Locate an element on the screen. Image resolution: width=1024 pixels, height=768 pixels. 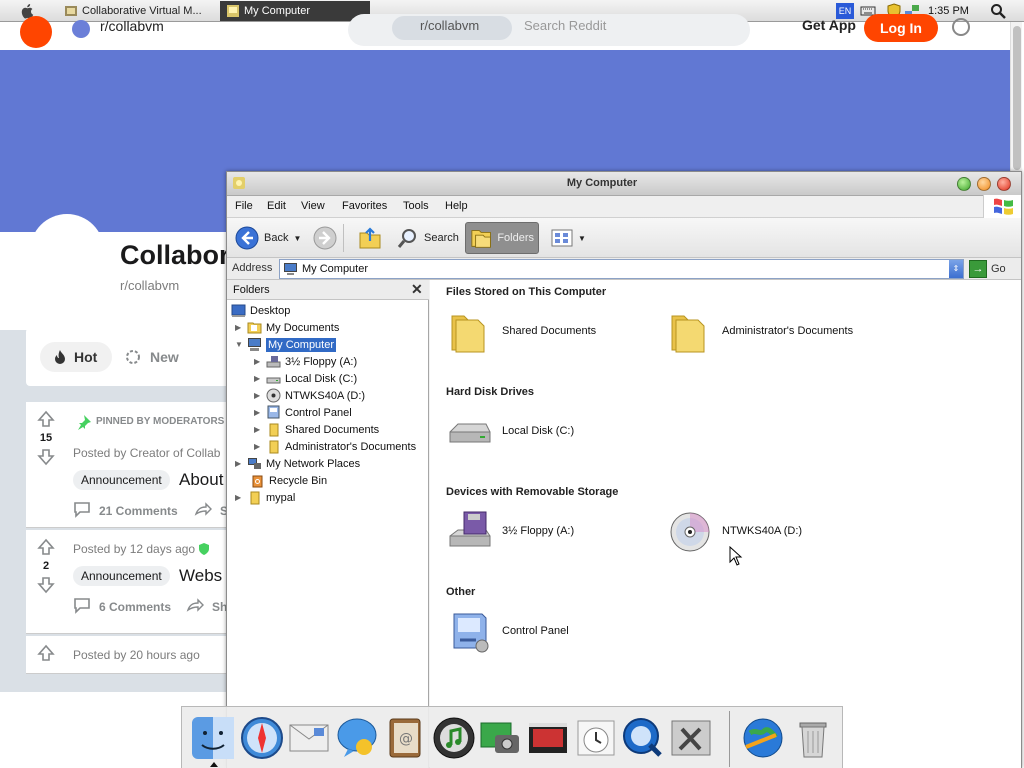
window-title-bar: My Computer is located at coordinates (624, 184).